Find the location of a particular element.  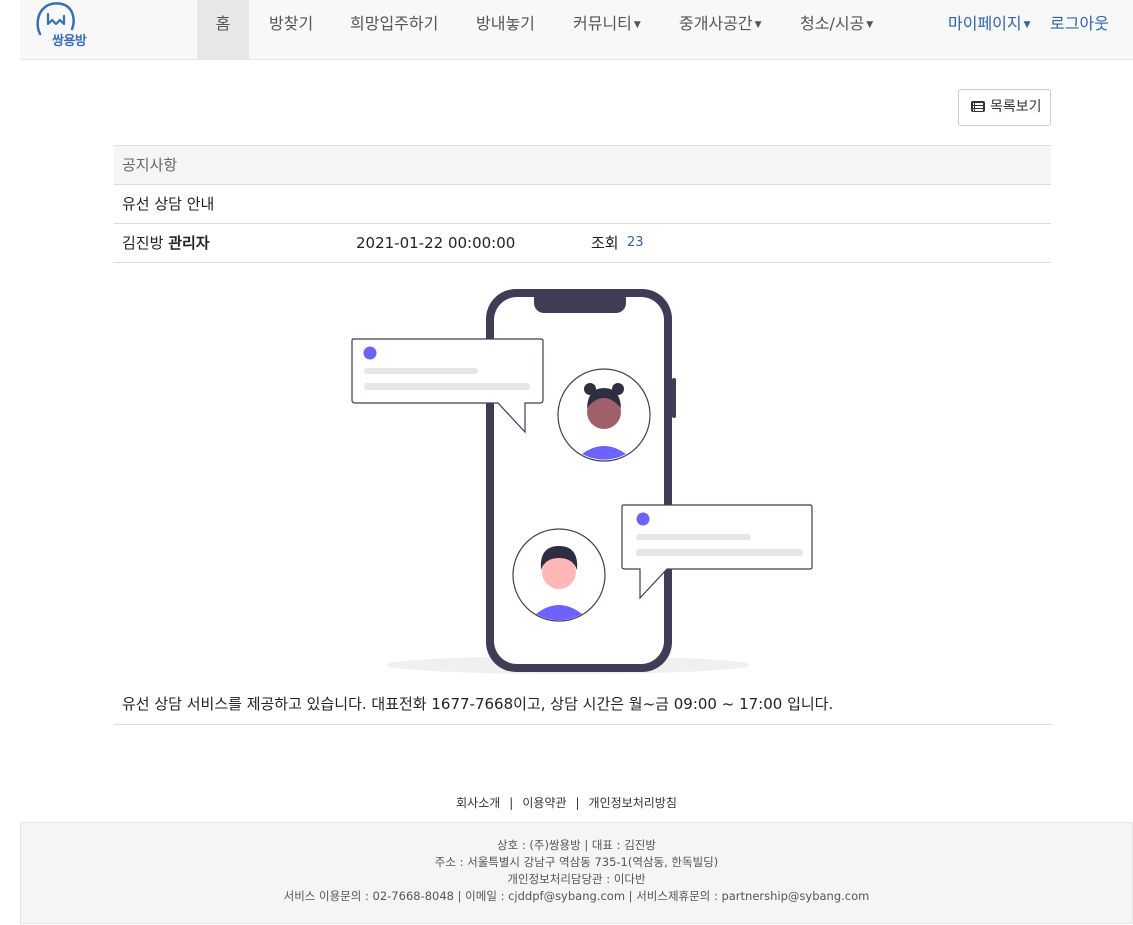

footer-address: 주소 : 서울특별시 강남구 역삼동 735-1(역삼동, 한독빌딩) is located at coordinates (576, 862).